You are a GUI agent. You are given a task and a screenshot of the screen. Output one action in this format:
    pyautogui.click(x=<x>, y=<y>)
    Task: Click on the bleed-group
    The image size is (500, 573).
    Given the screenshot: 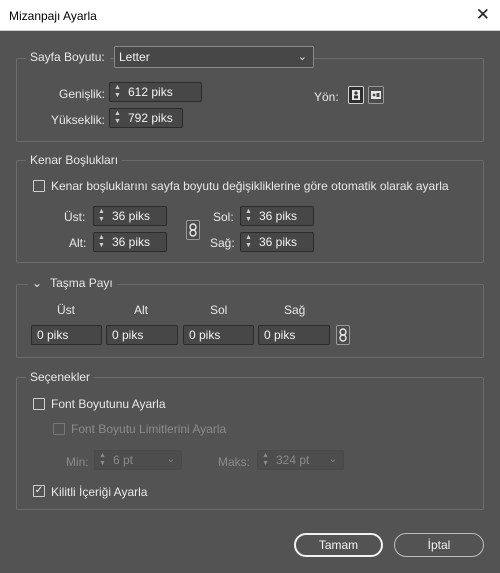 What is the action you would take?
    pyautogui.click(x=250, y=321)
    